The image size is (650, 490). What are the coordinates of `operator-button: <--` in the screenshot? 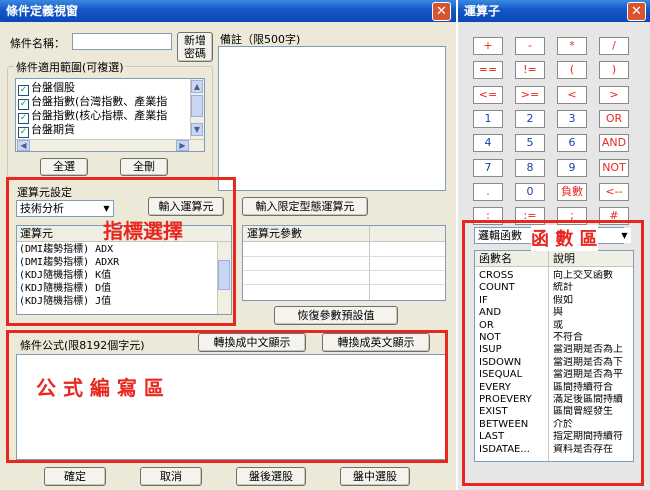 It's located at (614, 192).